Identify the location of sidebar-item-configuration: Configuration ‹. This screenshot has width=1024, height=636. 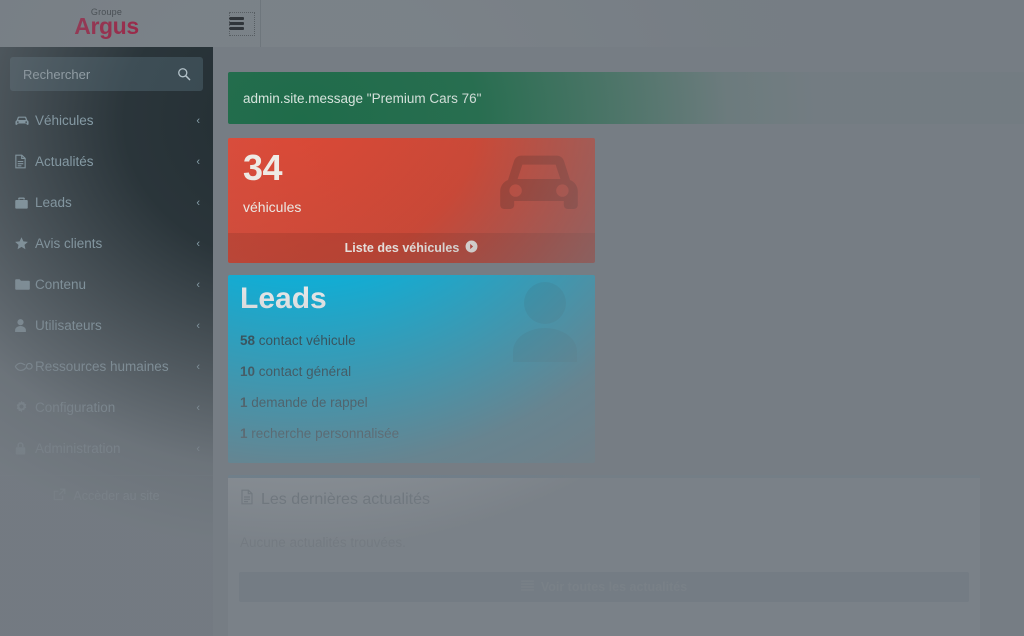
(106, 407).